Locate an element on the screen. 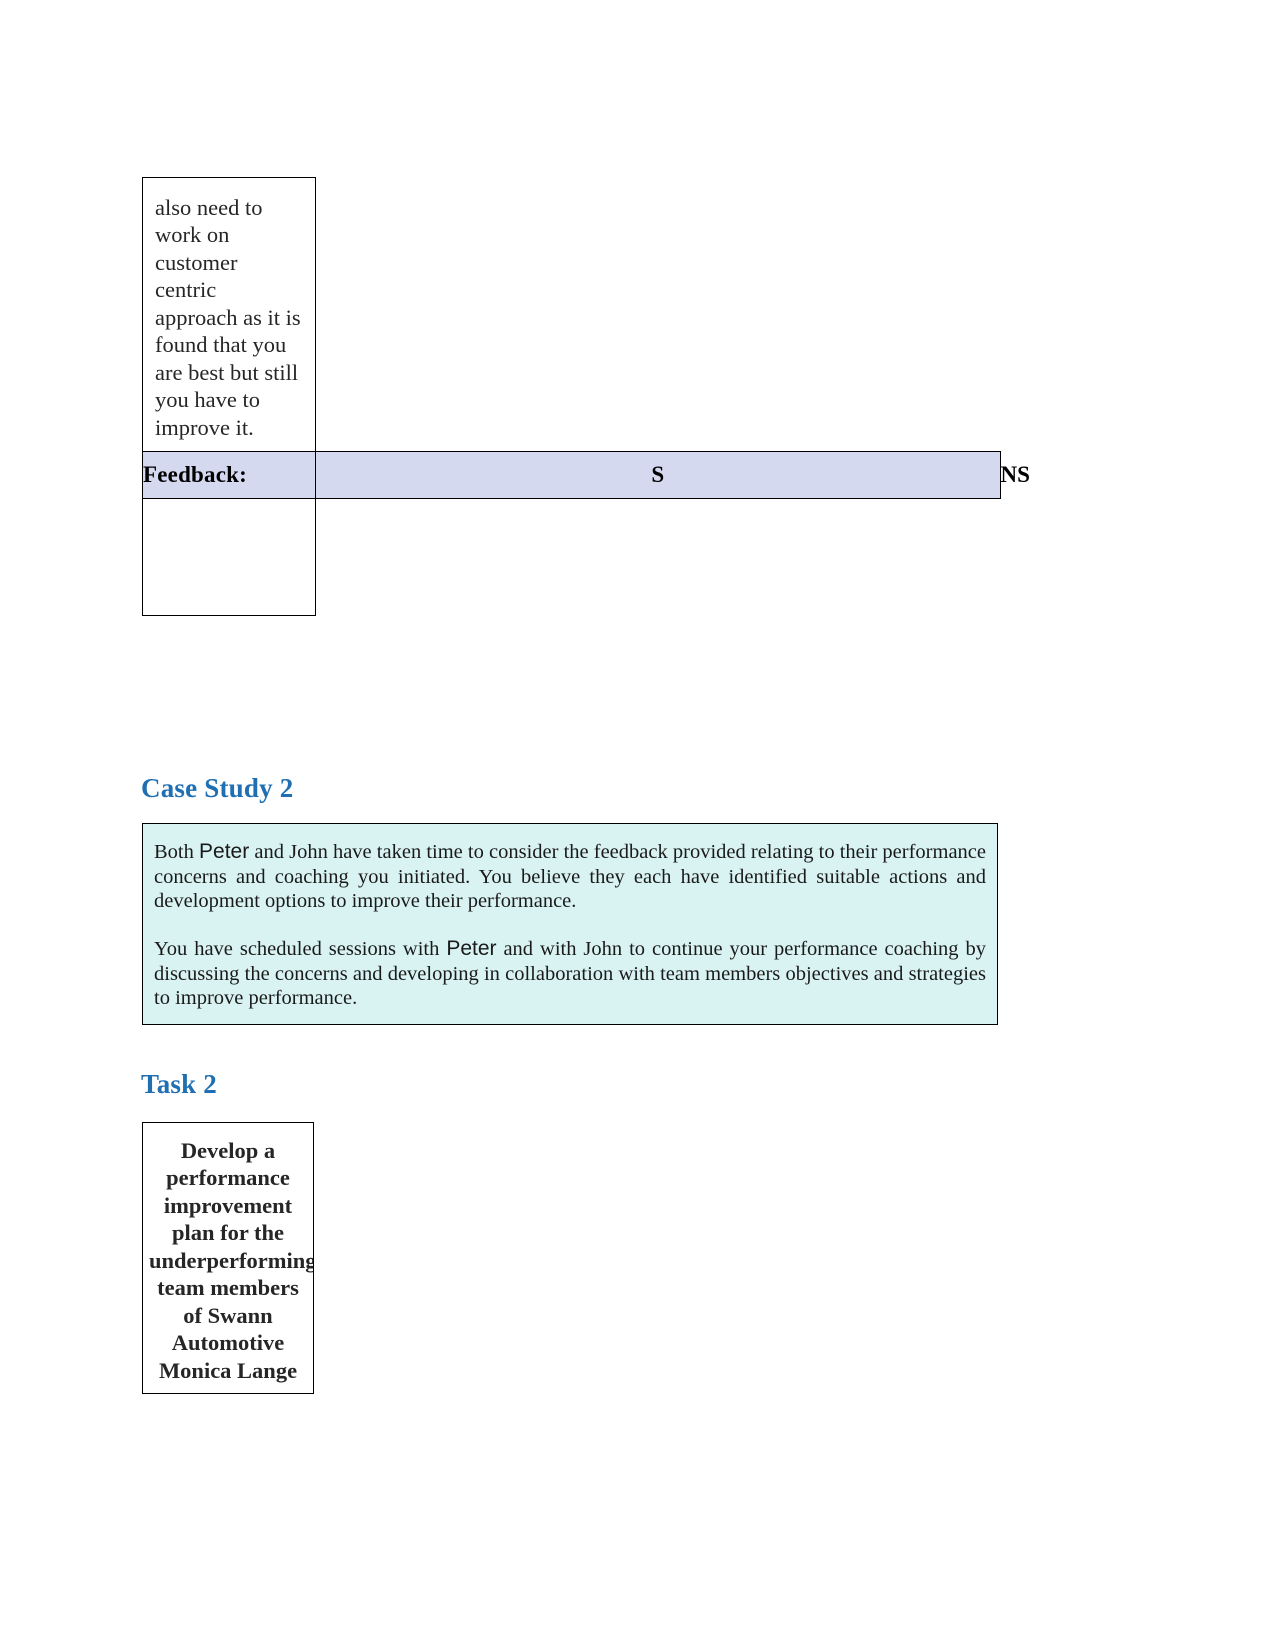  feedback-label: Feedback: is located at coordinates (195, 474).